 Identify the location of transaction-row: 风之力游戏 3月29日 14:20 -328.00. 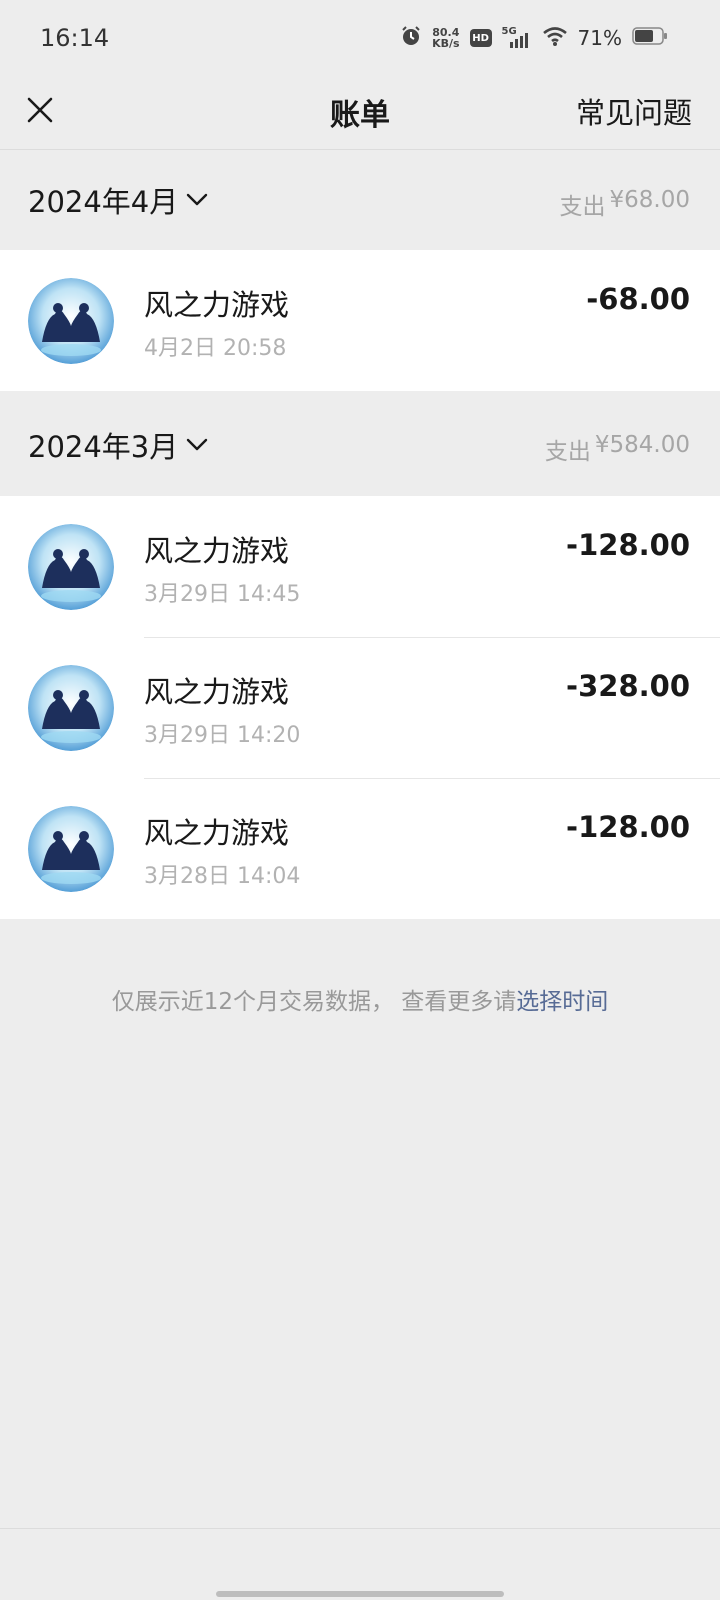
(360, 707).